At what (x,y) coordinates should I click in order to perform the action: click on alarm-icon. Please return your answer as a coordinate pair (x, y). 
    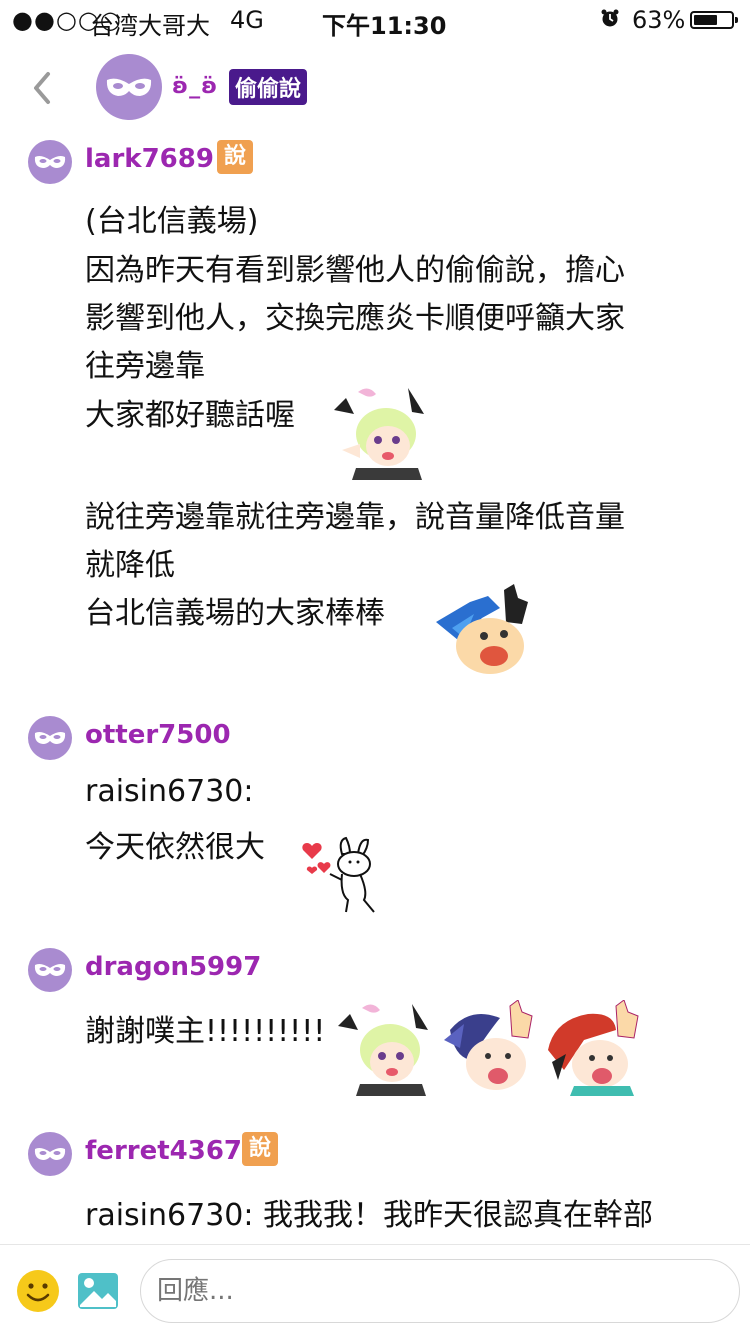
    Looking at the image, I should click on (610, 18).